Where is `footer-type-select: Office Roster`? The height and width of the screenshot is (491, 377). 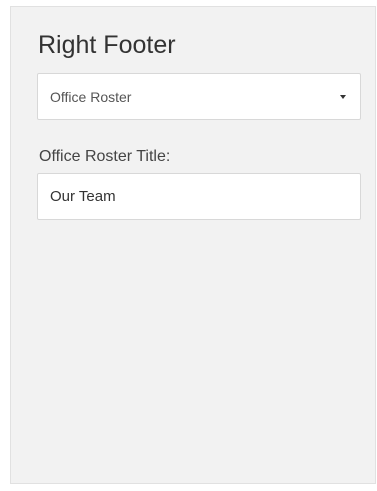
footer-type-select: Office Roster is located at coordinates (199, 96).